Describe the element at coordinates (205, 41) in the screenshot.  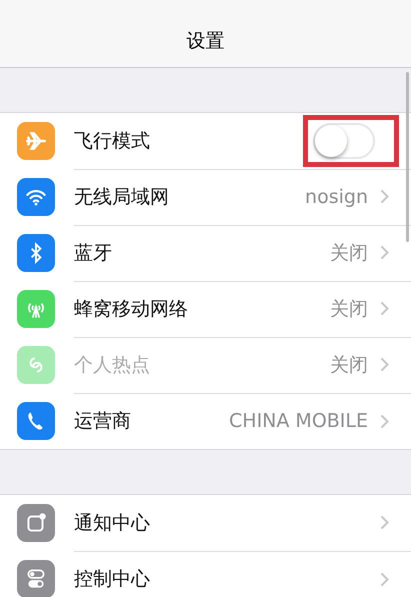
I see `nav-title: 设置` at that location.